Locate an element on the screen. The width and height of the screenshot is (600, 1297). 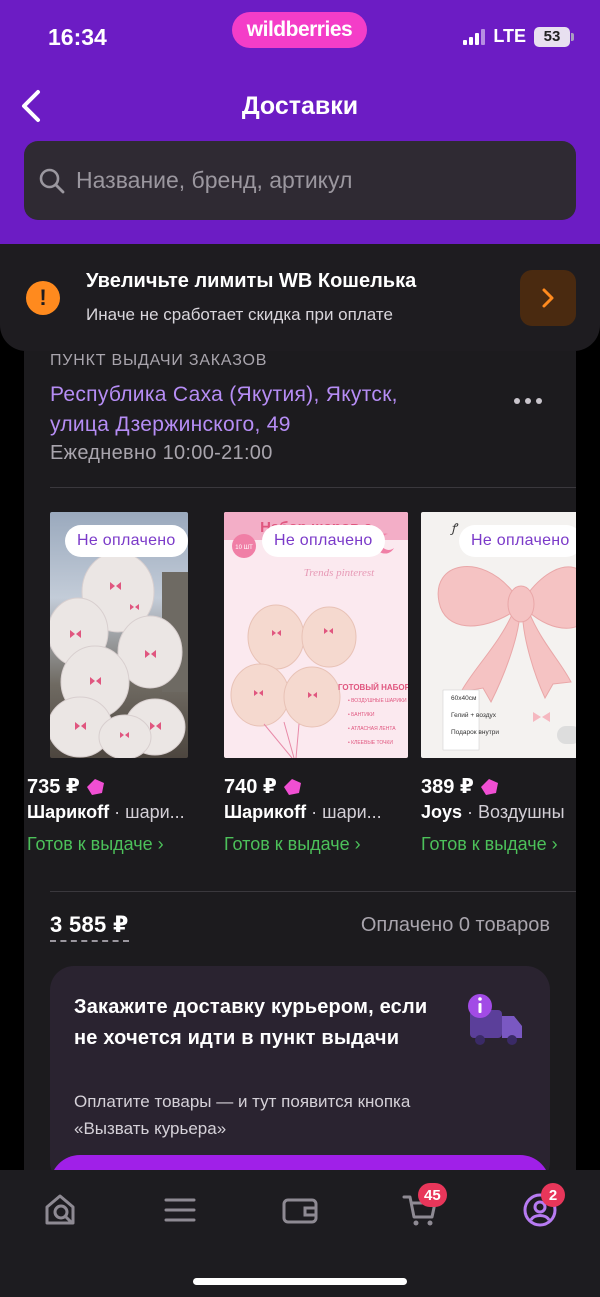
warning-icon: ! is located at coordinates (43, 298).